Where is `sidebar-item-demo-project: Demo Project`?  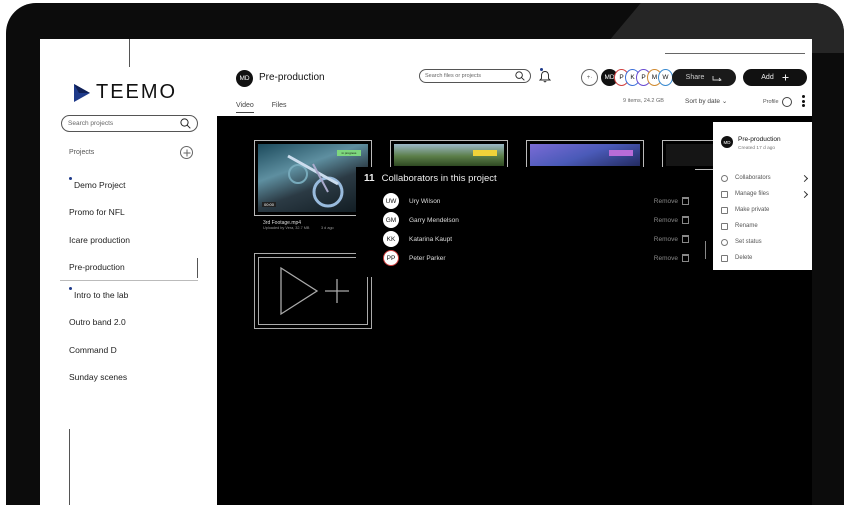
sidebar-item-demo-project: Demo Project is located at coordinates (139, 185).